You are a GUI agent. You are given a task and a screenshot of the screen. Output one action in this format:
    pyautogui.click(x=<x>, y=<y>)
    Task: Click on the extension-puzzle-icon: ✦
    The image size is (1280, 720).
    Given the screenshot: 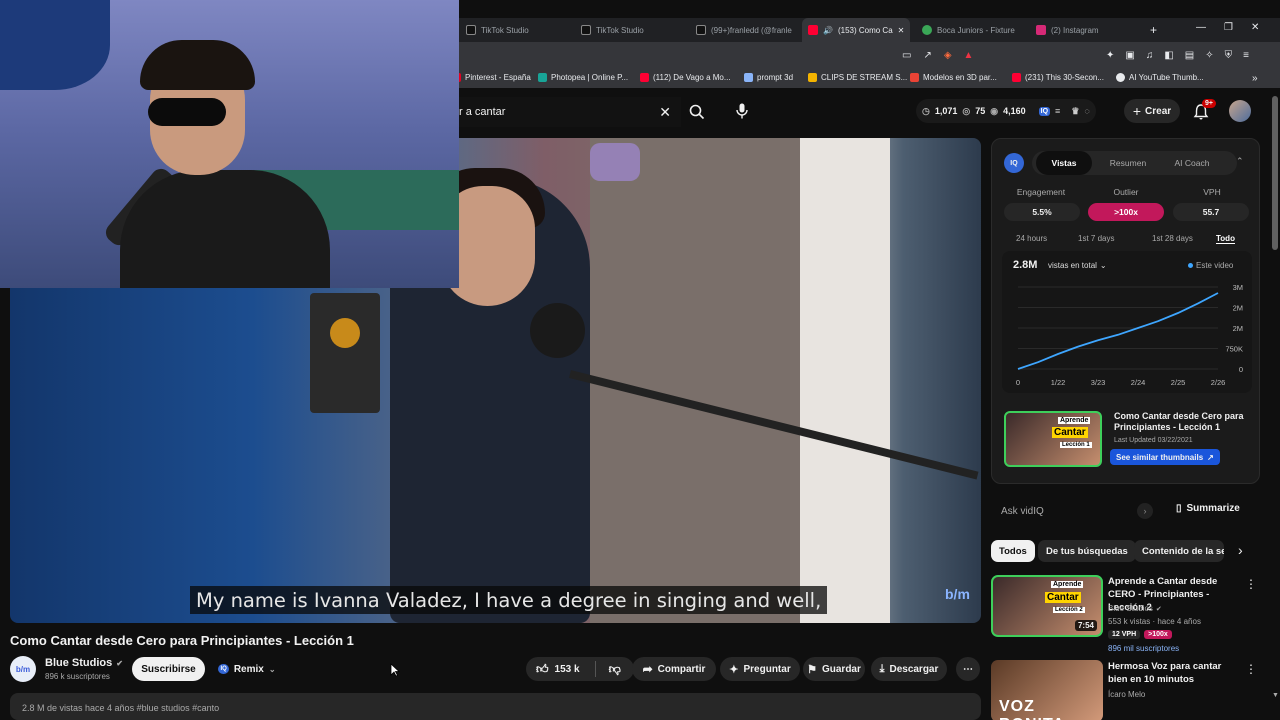 What is the action you would take?
    pyautogui.click(x=1110, y=55)
    